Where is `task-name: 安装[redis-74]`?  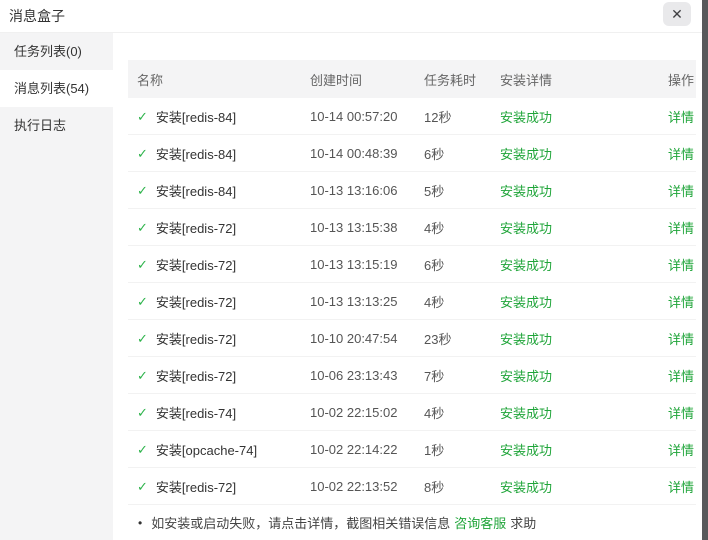 task-name: 安装[redis-74] is located at coordinates (196, 413).